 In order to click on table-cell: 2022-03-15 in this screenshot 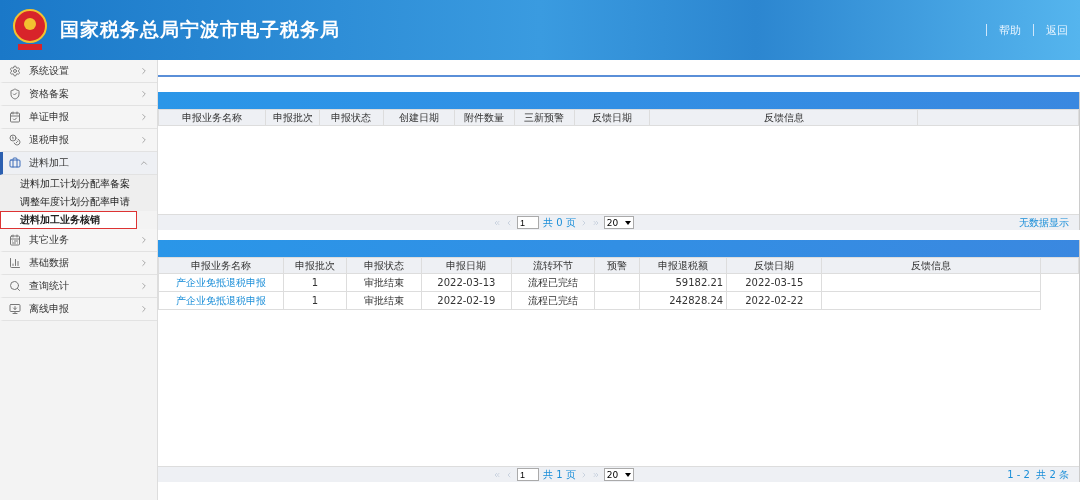, I will do `click(774, 282)`.